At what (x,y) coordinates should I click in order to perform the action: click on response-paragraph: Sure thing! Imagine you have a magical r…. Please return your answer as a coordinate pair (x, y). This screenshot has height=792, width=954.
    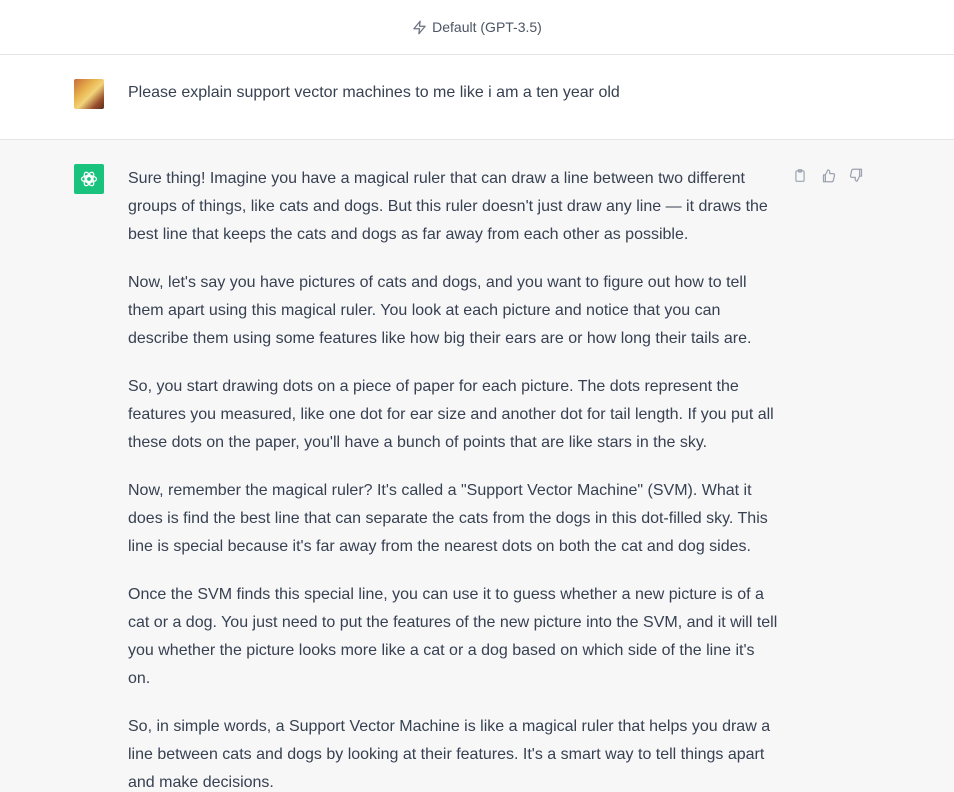
    Looking at the image, I should click on (448, 206).